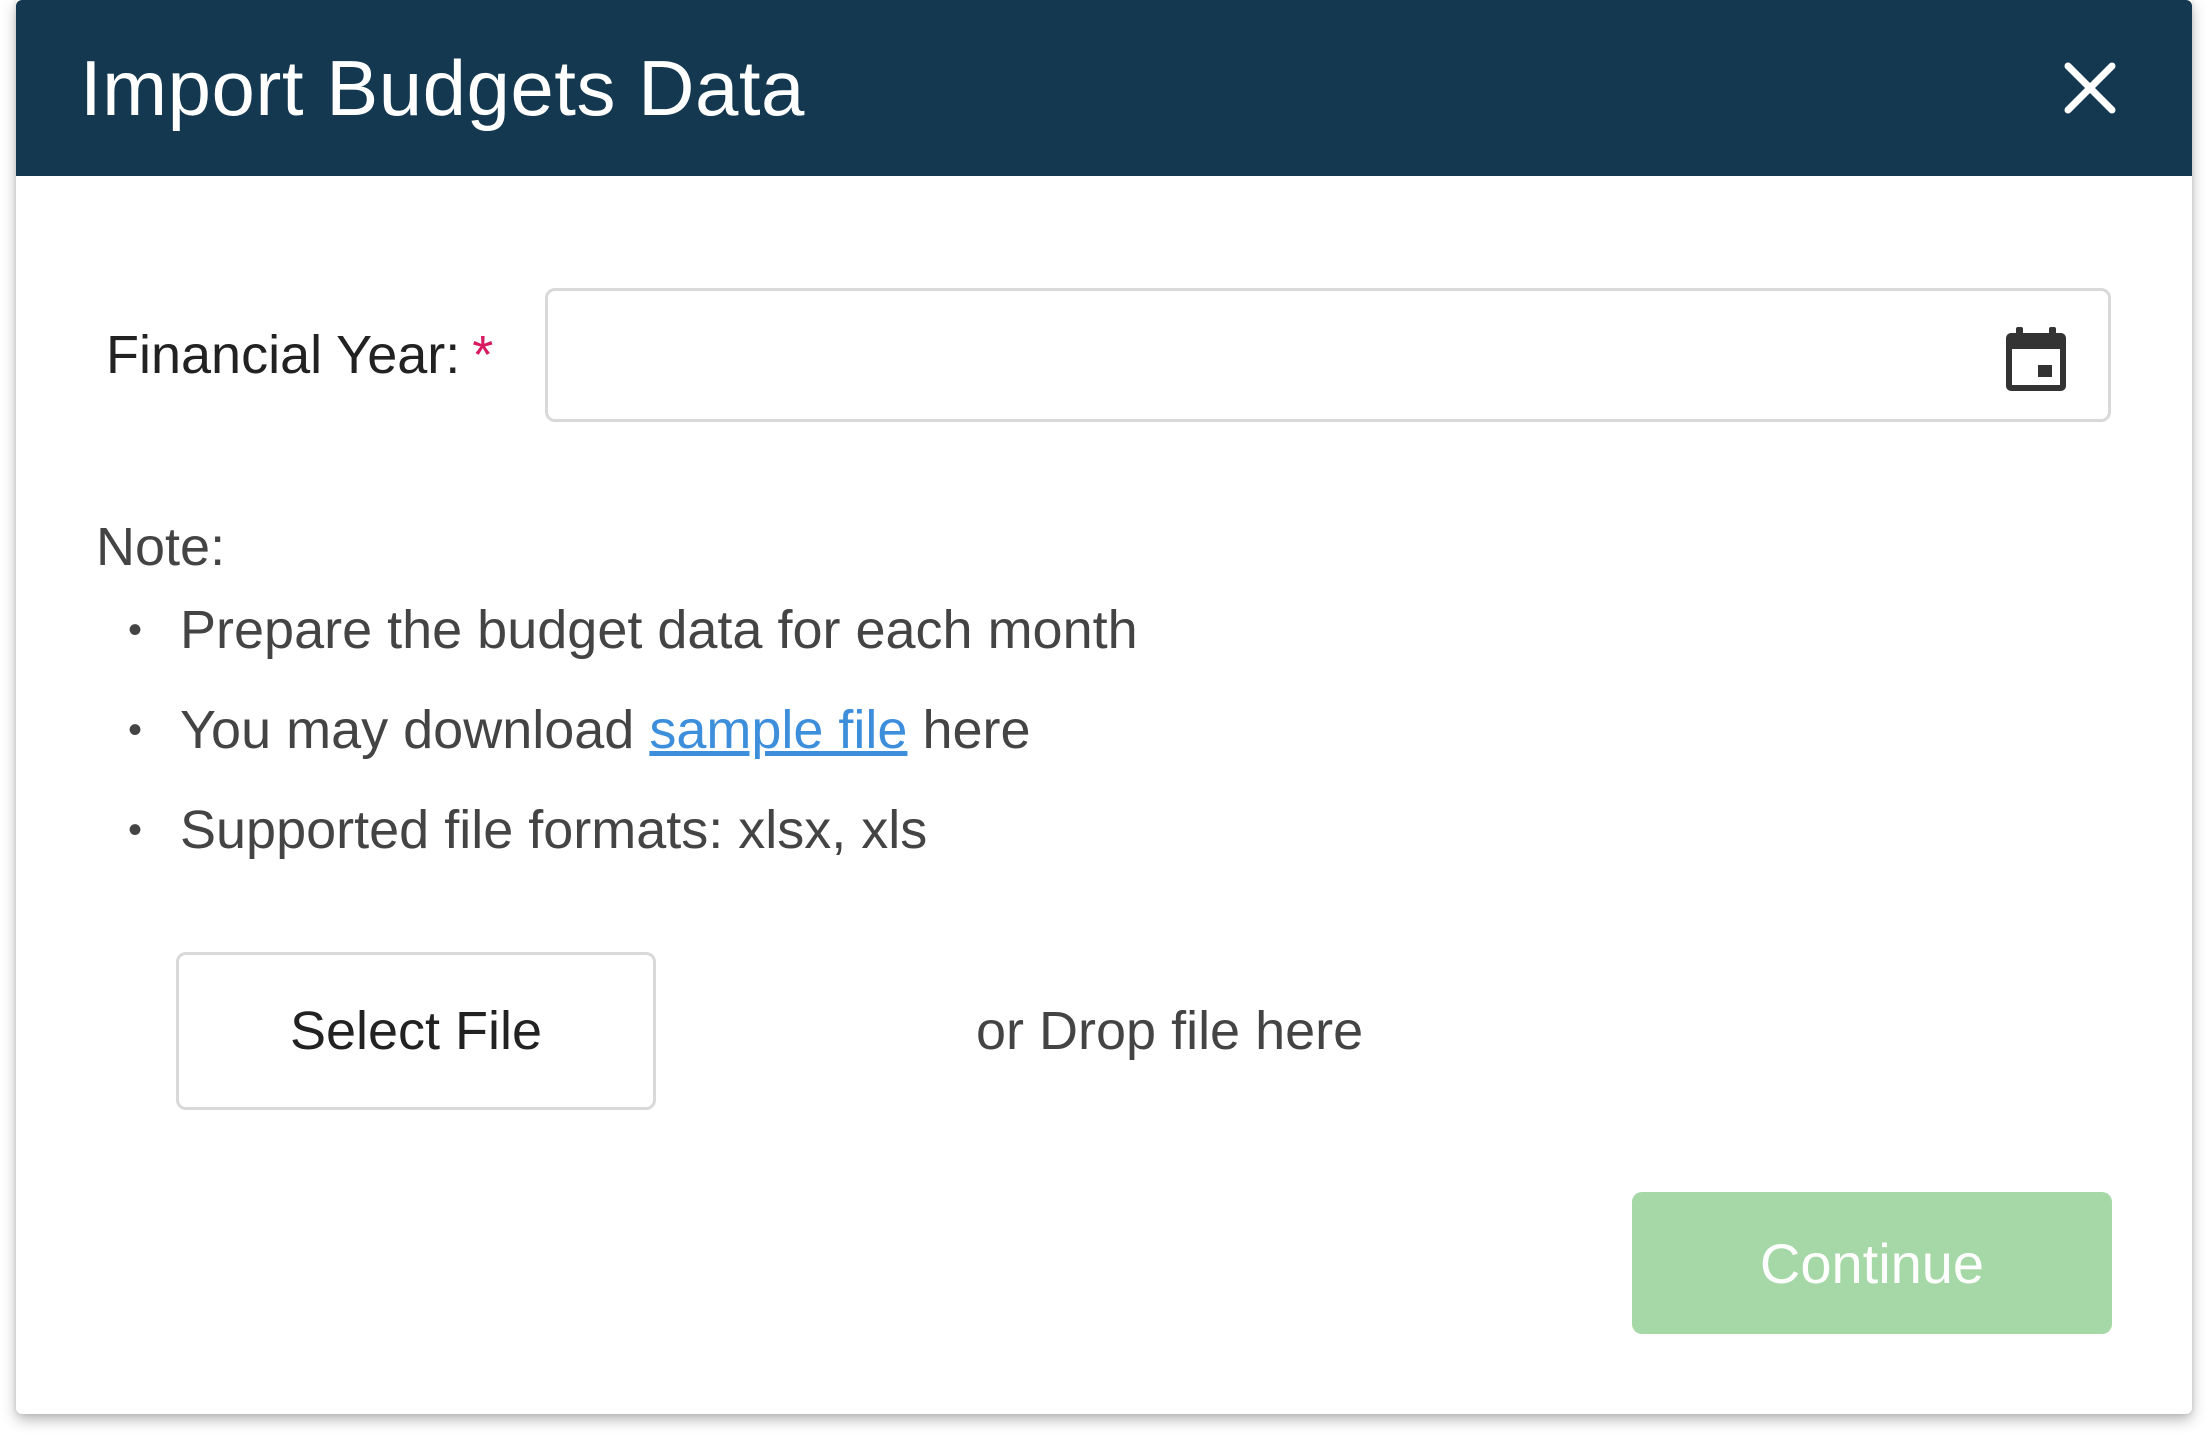  I want to click on drop-zone-hint: or Drop file here, so click(1169, 1031).